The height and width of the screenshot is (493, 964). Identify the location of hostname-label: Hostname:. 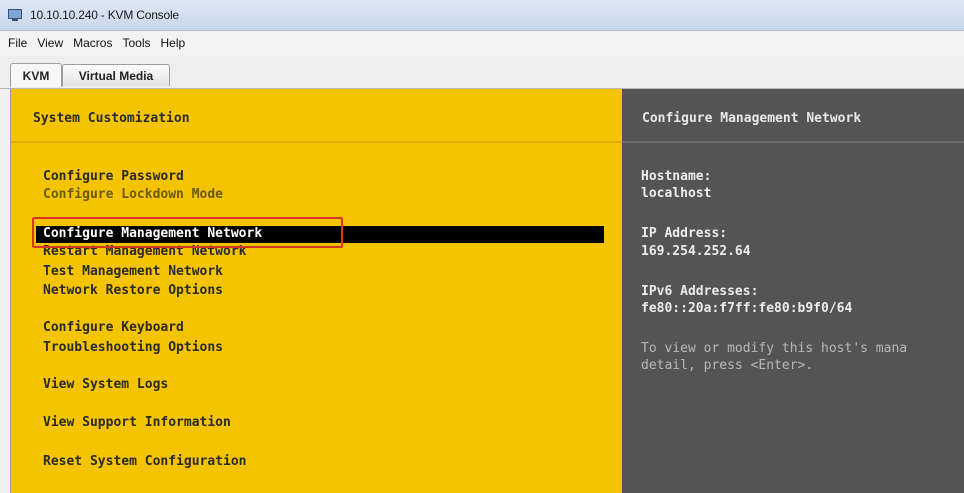
(676, 176).